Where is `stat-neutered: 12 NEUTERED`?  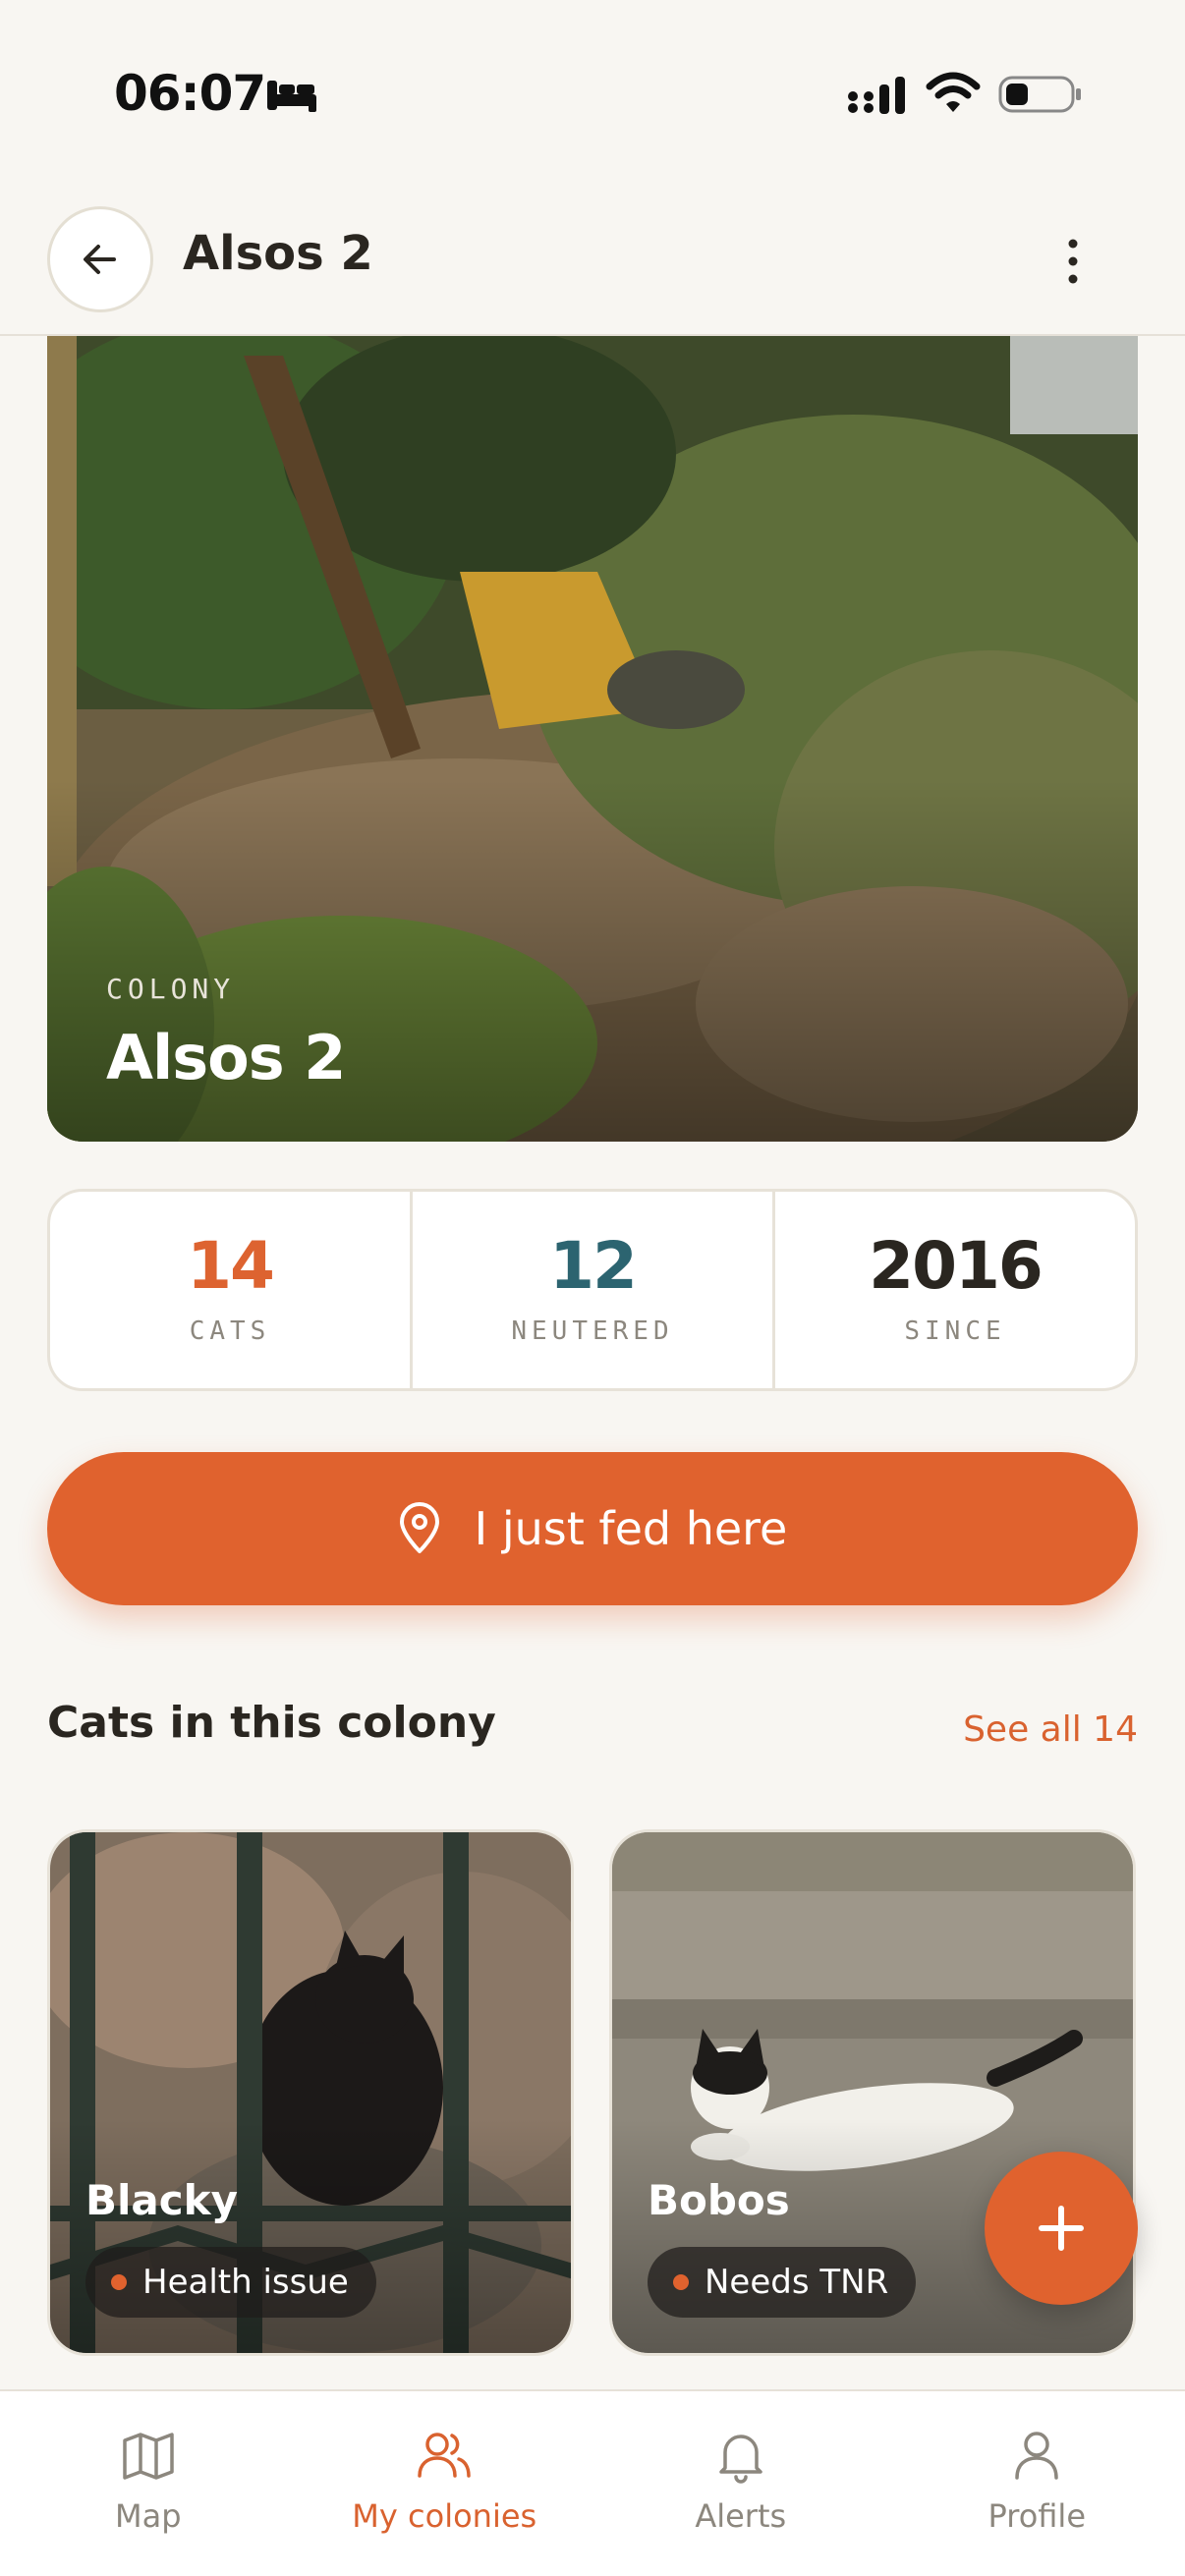 stat-neutered: 12 NEUTERED is located at coordinates (594, 1290).